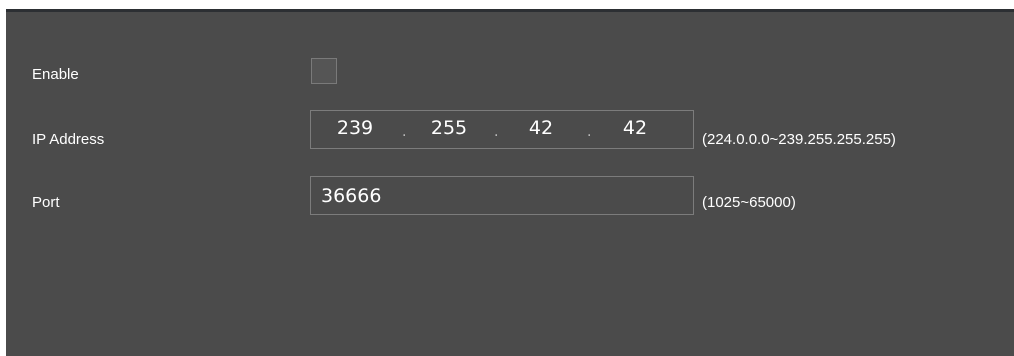 The width and height of the screenshot is (1014, 356). Describe the element at coordinates (68, 139) in the screenshot. I see `ip-address-label: IP Address` at that location.